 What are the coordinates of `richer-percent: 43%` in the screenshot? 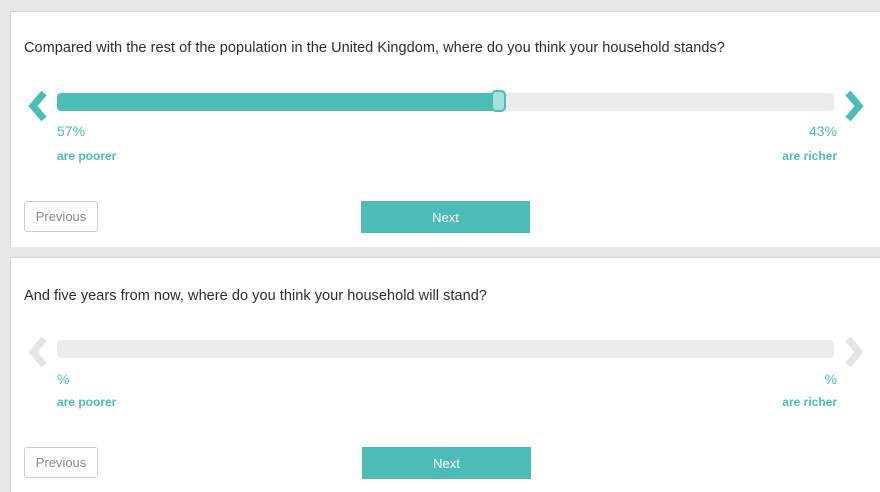 It's located at (822, 131).